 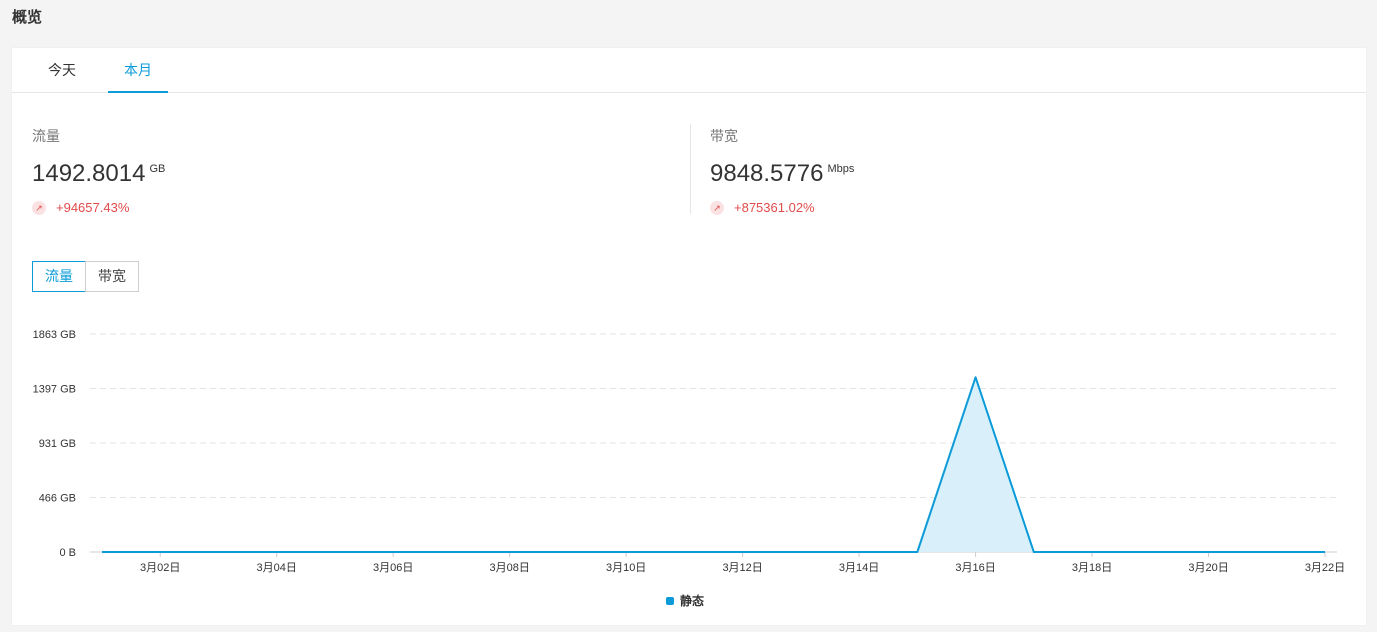 What do you see at coordinates (724, 136) in the screenshot?
I see `bandwidth-label: 带宽` at bounding box center [724, 136].